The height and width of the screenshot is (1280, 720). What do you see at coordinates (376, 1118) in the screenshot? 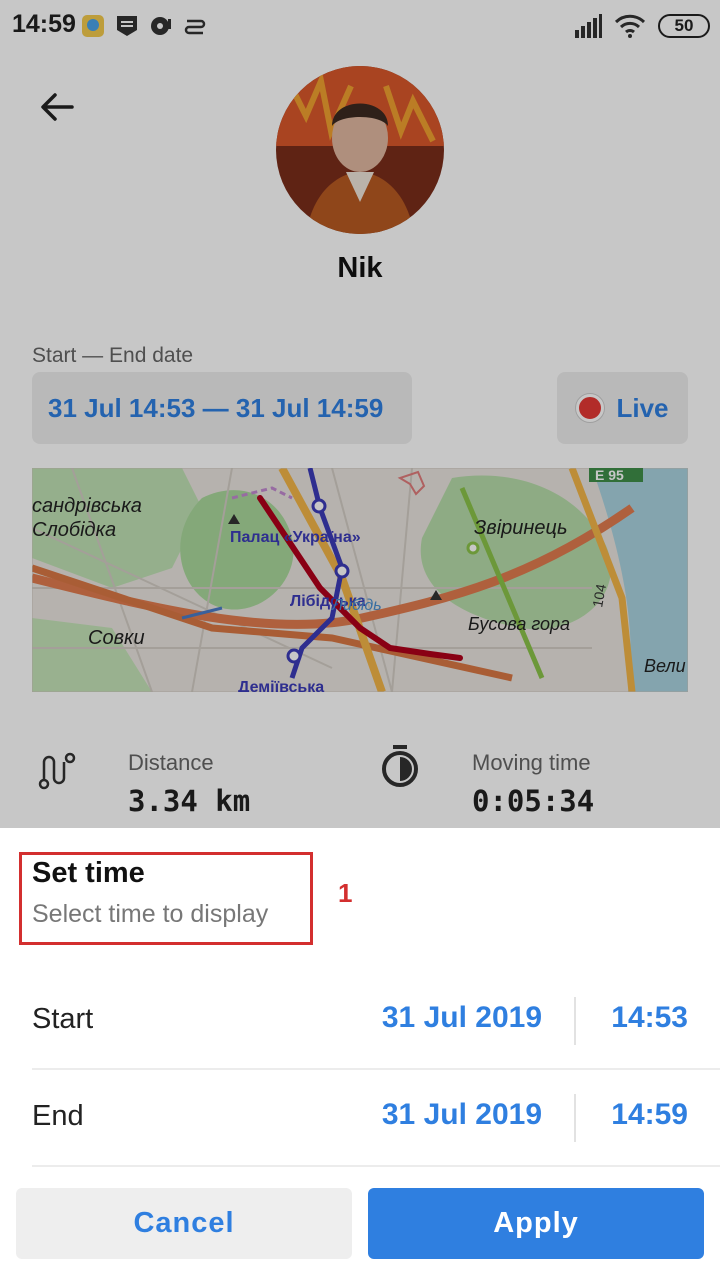
I see `end-row: End 31 Jul 2019 14:59` at bounding box center [376, 1118].